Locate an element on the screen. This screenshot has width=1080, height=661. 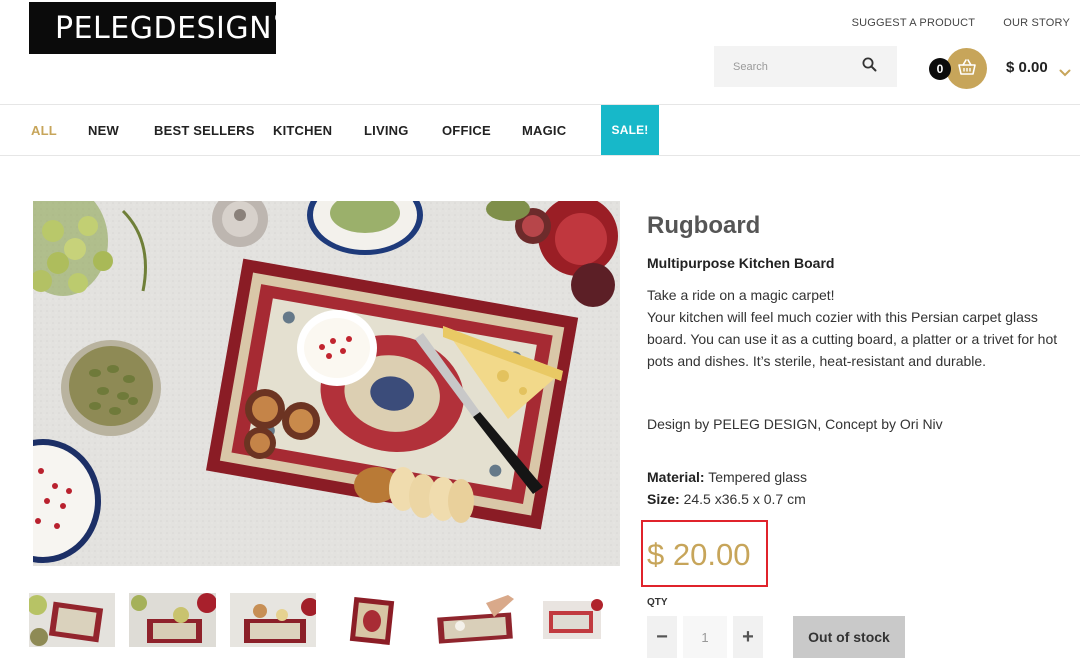
nav-magic: MAGIC is located at coordinates (544, 130).